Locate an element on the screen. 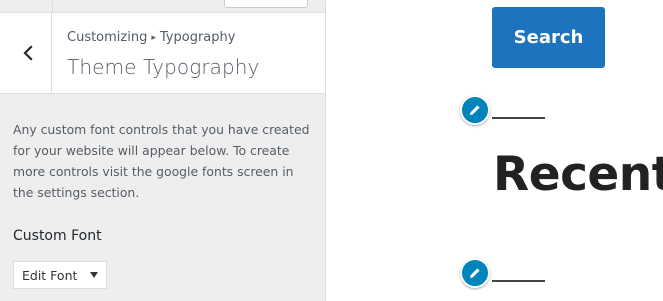  edit-font-select: Edit Font is located at coordinates (60, 275).